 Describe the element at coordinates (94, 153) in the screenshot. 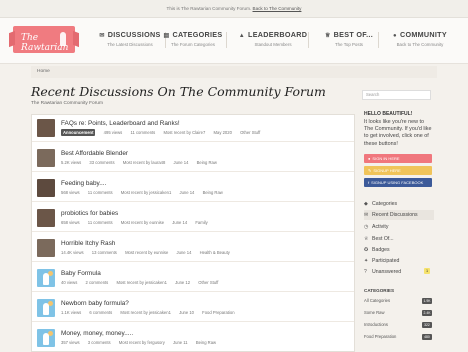

I see `discussion-title: Best Affordable Blender` at that location.